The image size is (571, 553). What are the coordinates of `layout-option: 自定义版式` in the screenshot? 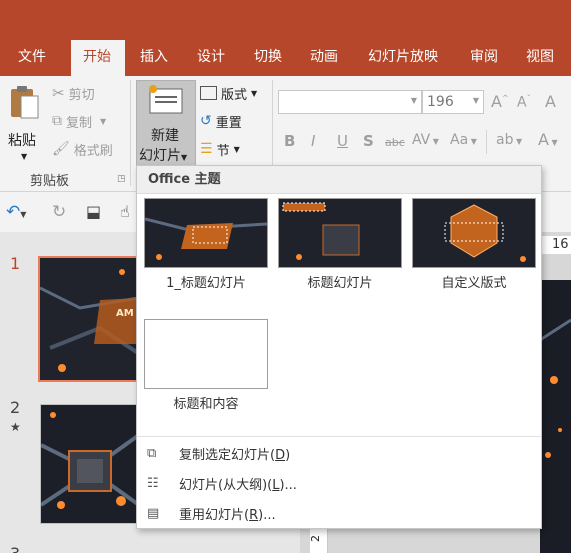 It's located at (474, 244).